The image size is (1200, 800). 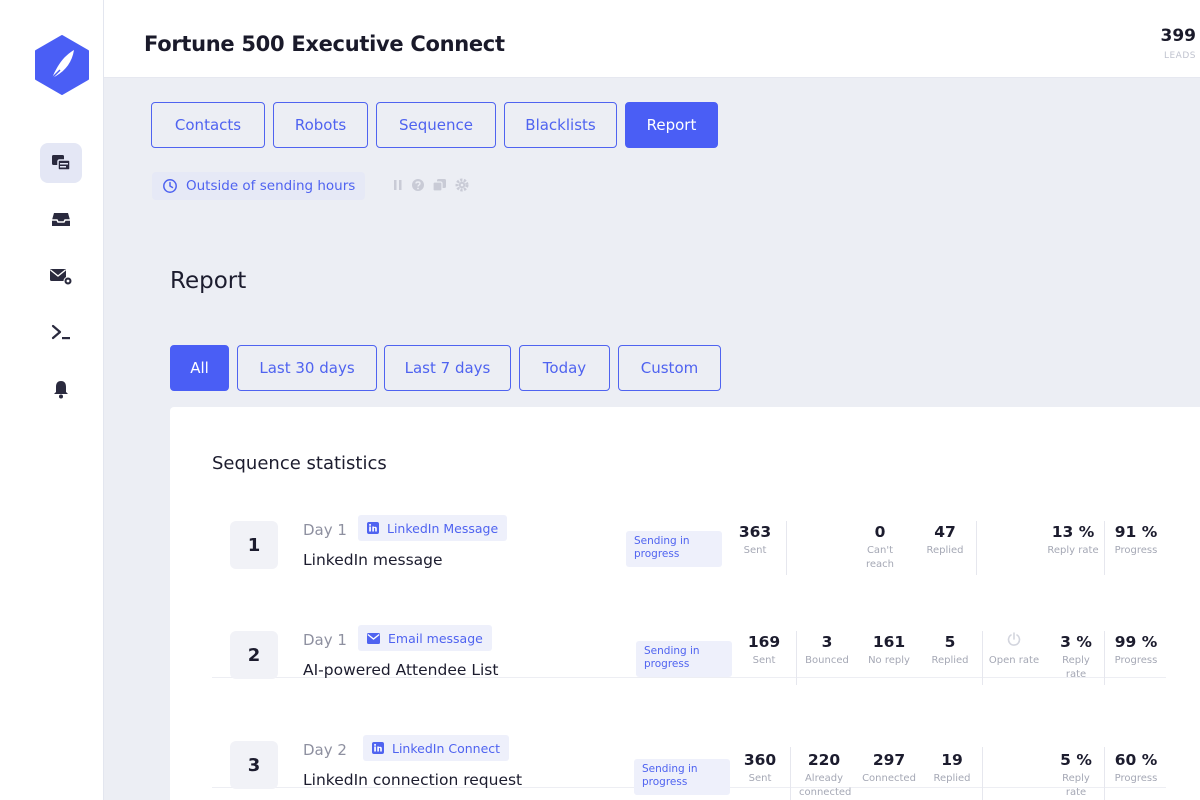 I want to click on sending-status-badge: Outside of sending hours, so click(x=259, y=186).